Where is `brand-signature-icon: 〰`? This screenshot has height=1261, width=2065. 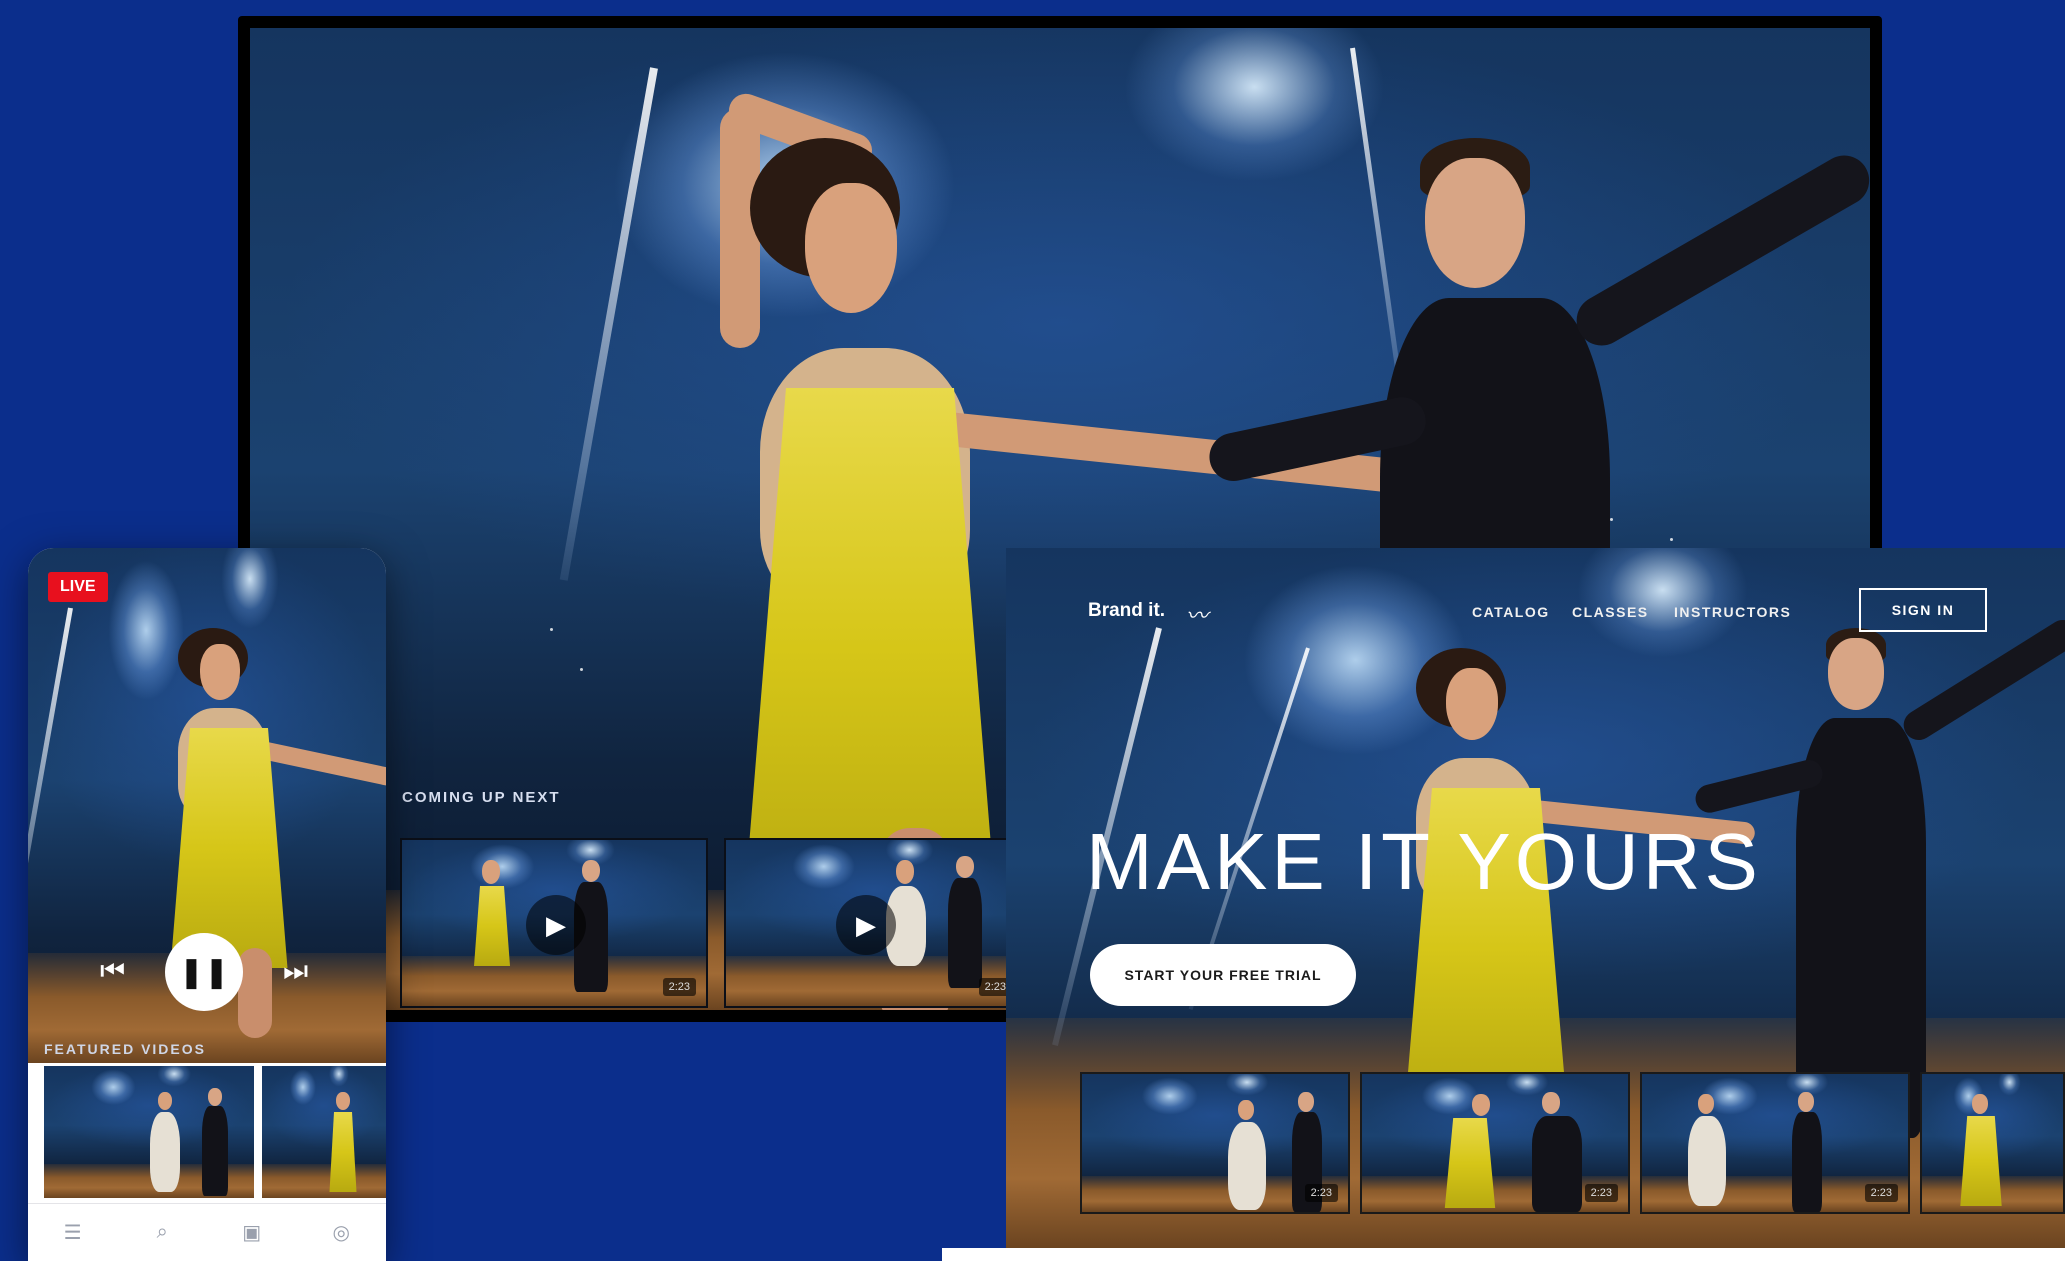 brand-signature-icon: 〰 is located at coordinates (1197, 615).